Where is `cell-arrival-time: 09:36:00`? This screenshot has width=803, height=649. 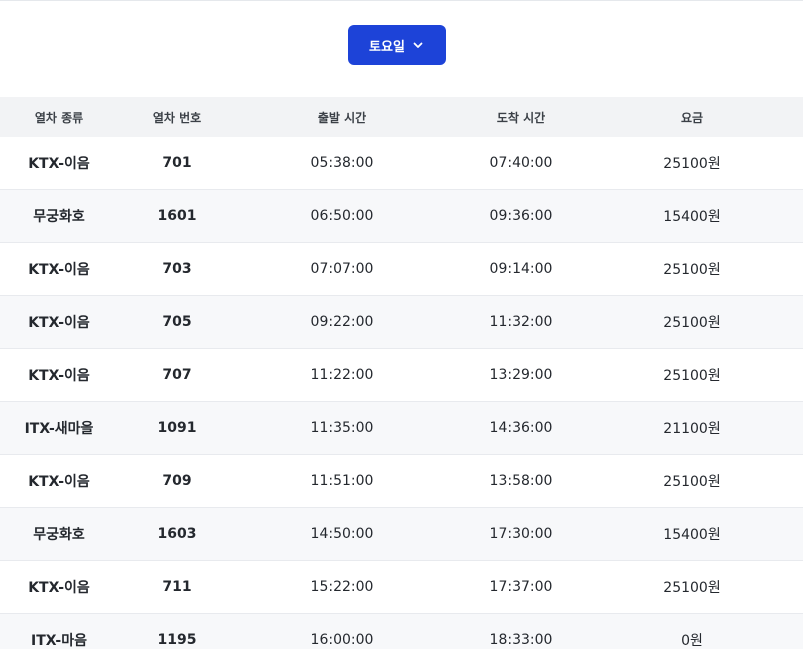
cell-arrival-time: 09:36:00 is located at coordinates (521, 216).